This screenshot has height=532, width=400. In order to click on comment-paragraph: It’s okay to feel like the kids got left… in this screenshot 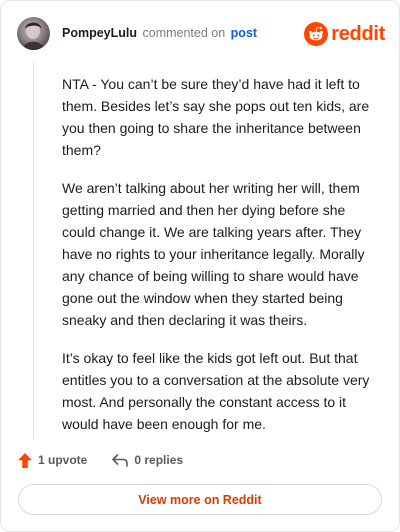, I will do `click(216, 391)`.